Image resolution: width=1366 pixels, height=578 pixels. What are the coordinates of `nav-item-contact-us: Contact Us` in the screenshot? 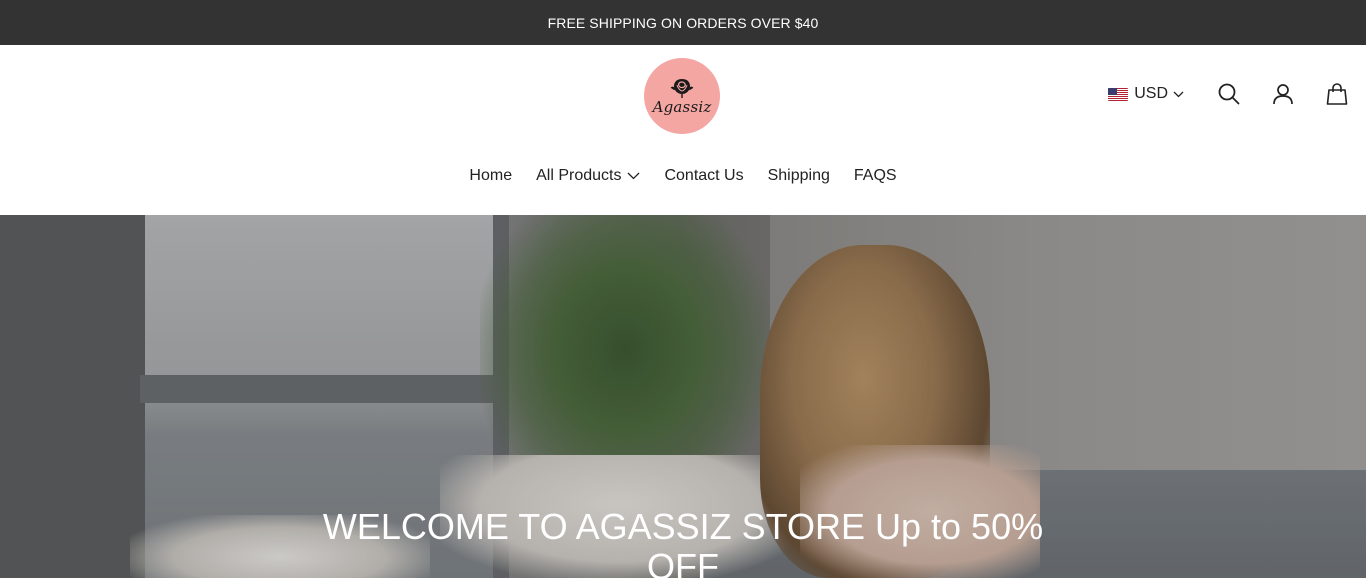 It's located at (703, 176).